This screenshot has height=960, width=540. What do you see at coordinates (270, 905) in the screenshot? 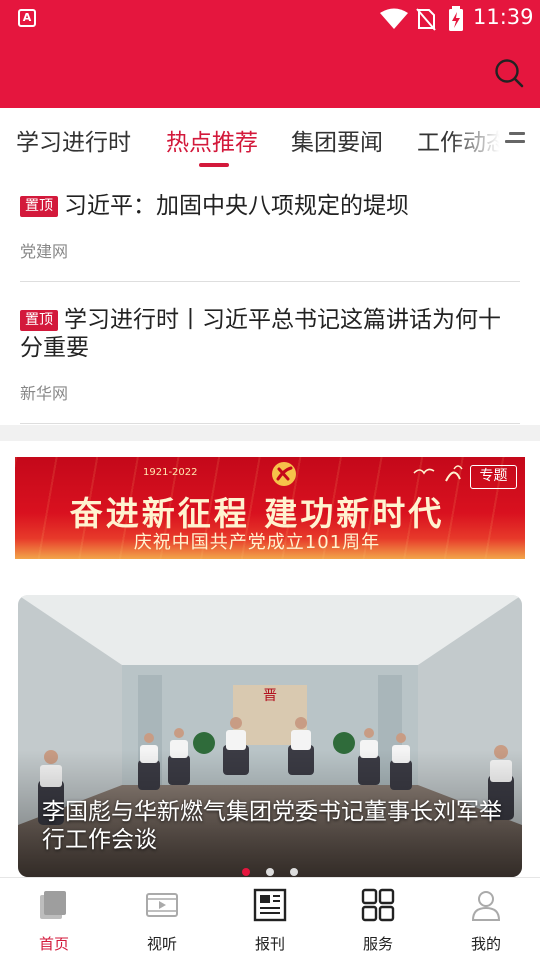
I see `newspaper-icon` at bounding box center [270, 905].